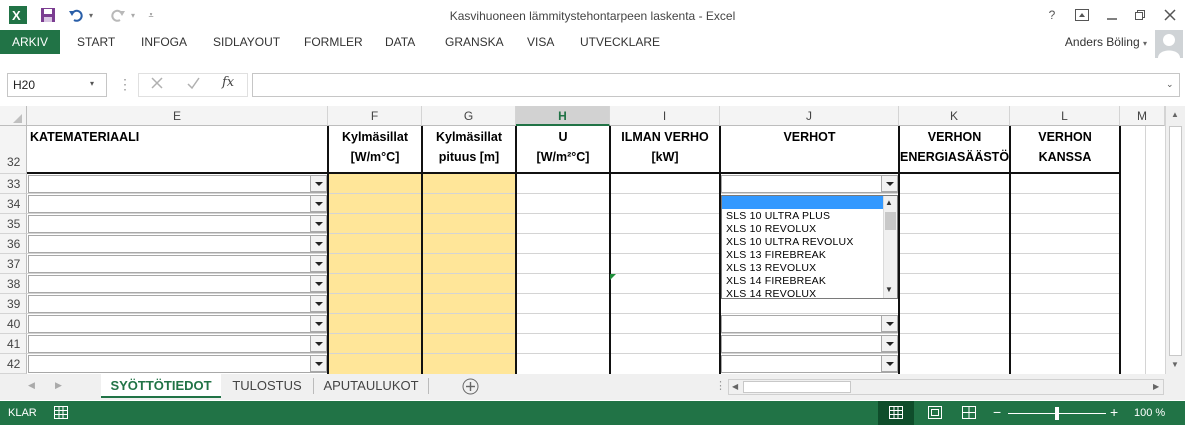 Image resolution: width=1185 pixels, height=425 pixels. I want to click on tab-data: DATA, so click(400, 42).